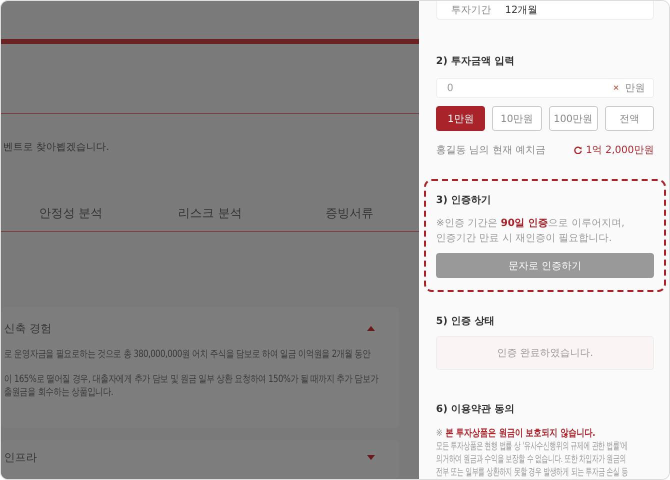 This screenshot has width=670, height=480. Describe the element at coordinates (191, 386) in the screenshot. I see `section-text: 이 165%로 떨어질 경우, 대출자에게 추가 담보 및 원금 일부 상환 요청하여 150%가 될 때까지 추가 담보가 출원금을 회수하는 상품입니다.` at that location.